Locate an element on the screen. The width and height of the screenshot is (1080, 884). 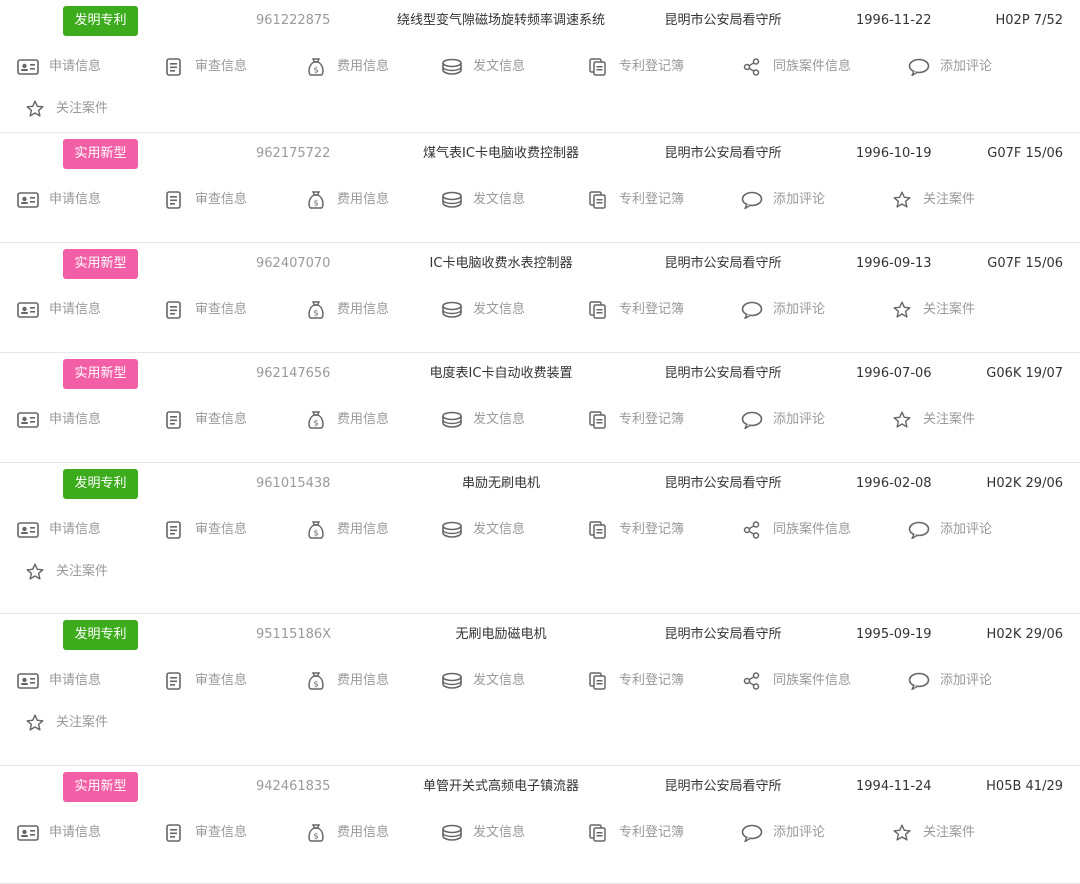
application-number: 961015438 is located at coordinates (293, 486).